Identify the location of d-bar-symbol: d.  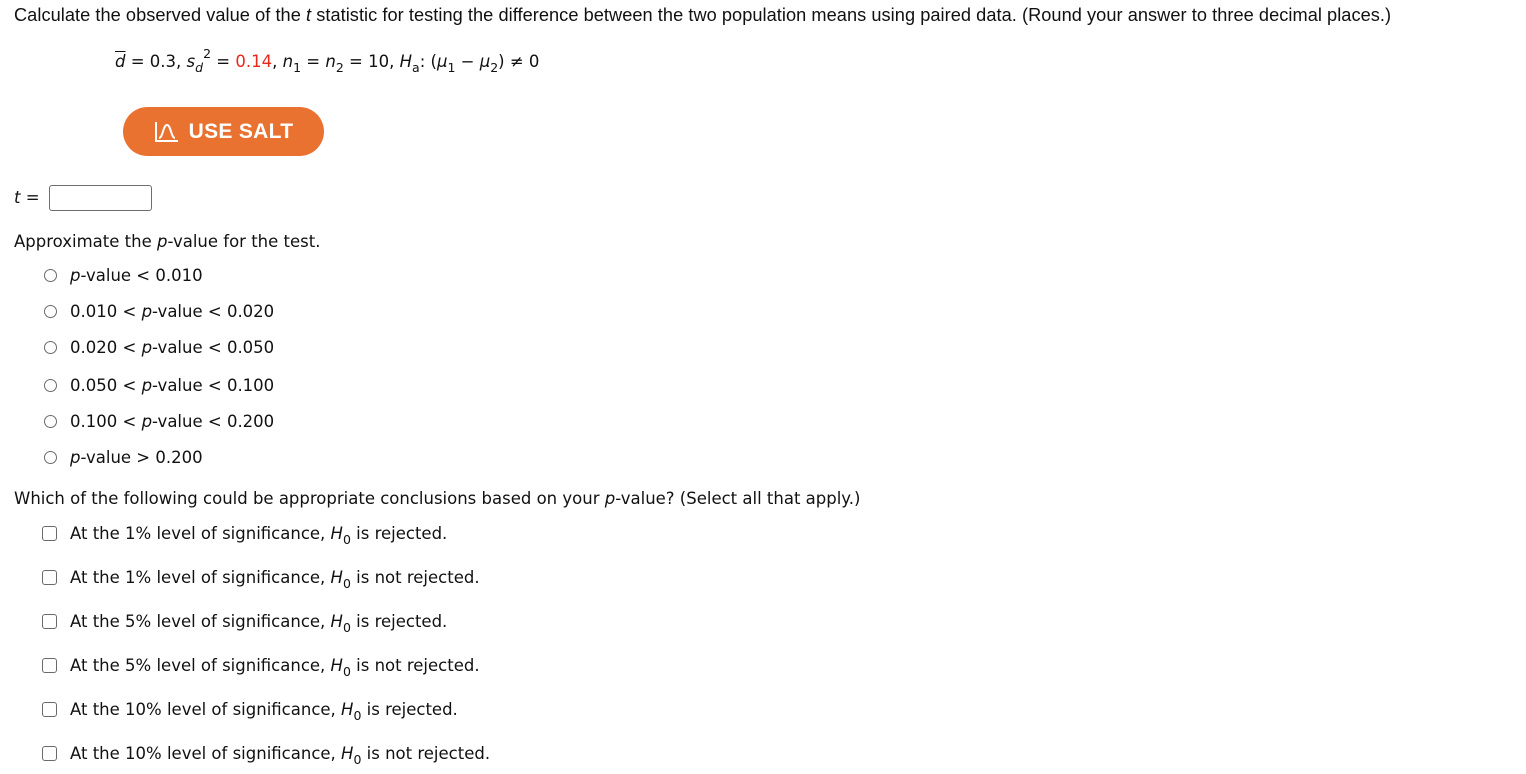
(120, 61).